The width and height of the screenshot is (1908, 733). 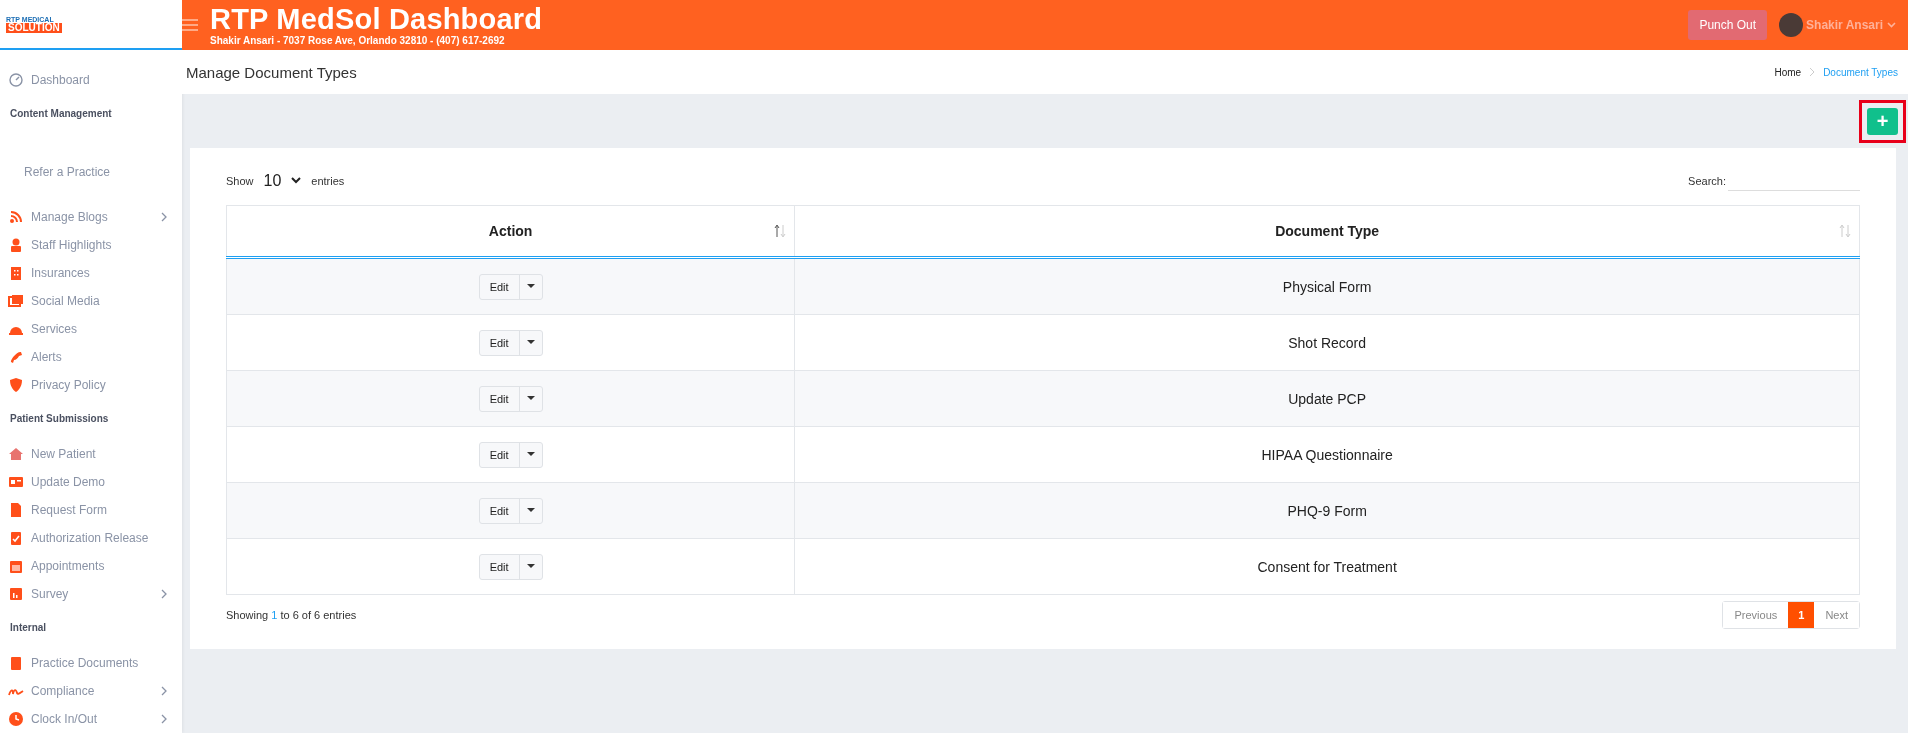 What do you see at coordinates (16, 510) in the screenshot?
I see `prescription-icon` at bounding box center [16, 510].